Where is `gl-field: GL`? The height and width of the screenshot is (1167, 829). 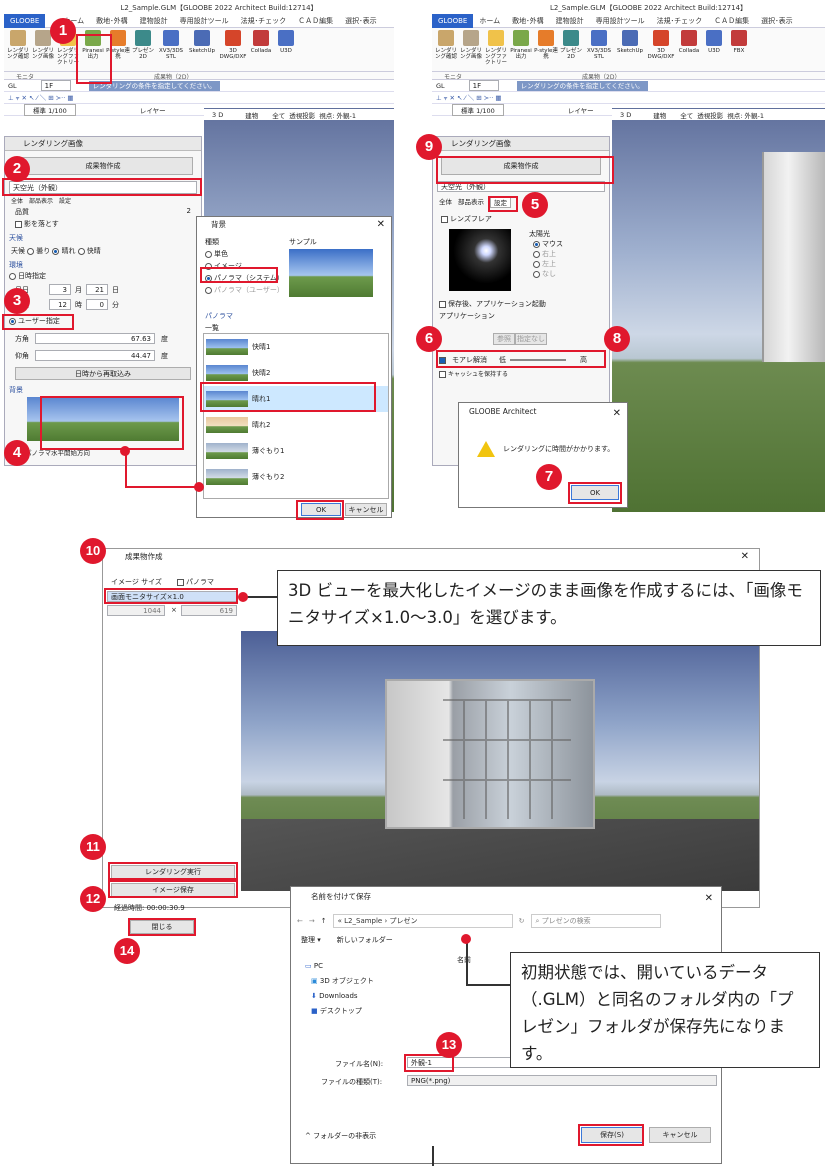
gl-field: GL is located at coordinates (12, 86).